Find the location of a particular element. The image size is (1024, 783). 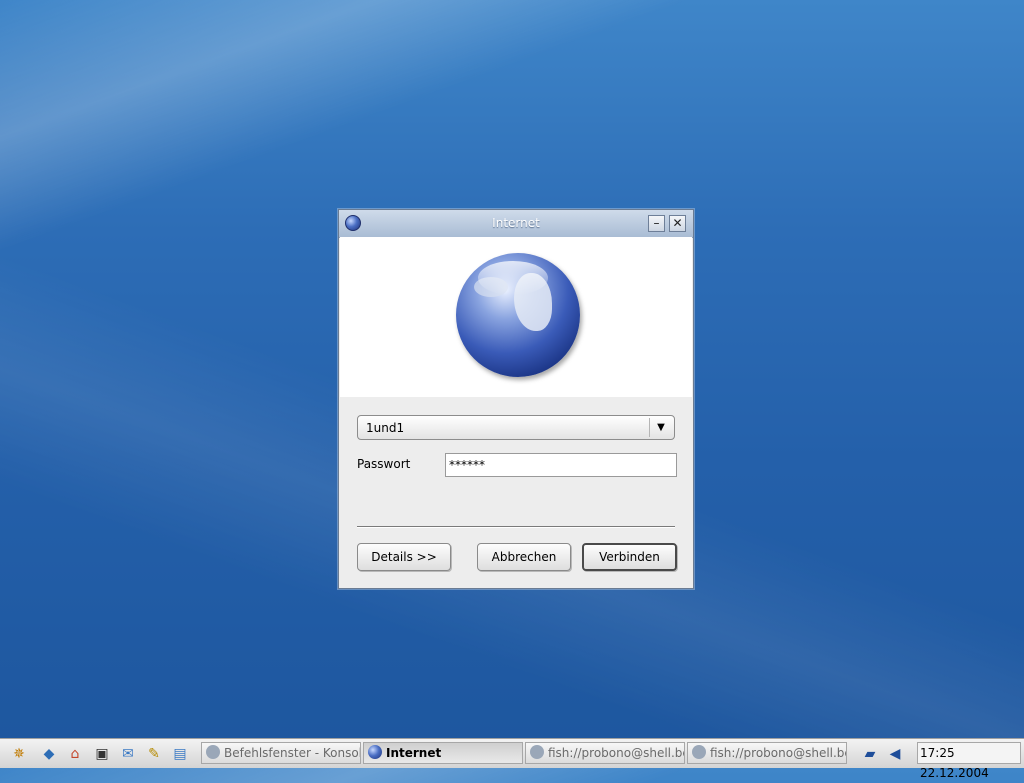

password-field is located at coordinates (561, 465).